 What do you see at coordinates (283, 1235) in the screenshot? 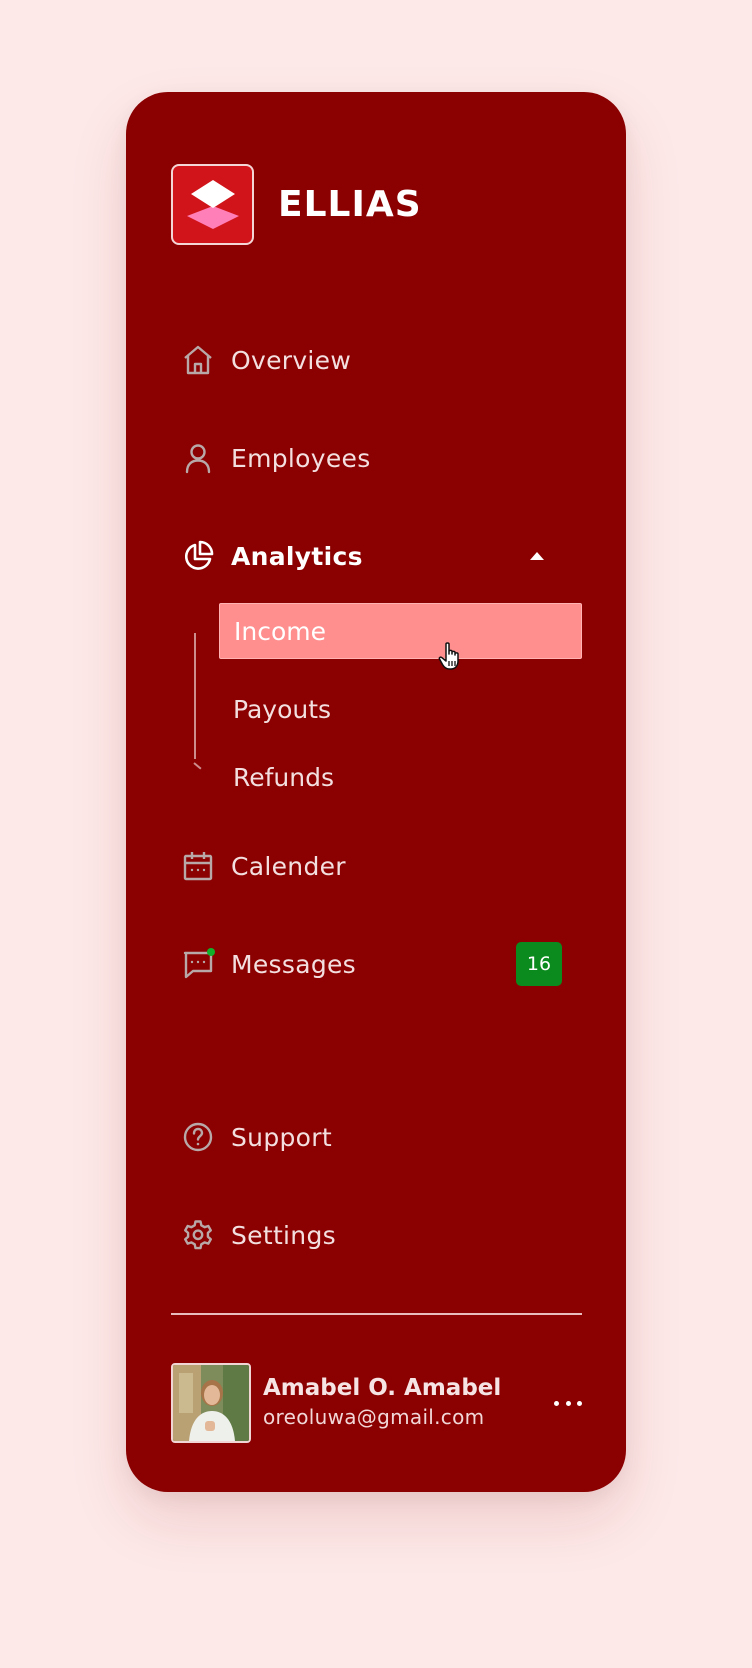
I see `nav-label-settings: Settings` at bounding box center [283, 1235].